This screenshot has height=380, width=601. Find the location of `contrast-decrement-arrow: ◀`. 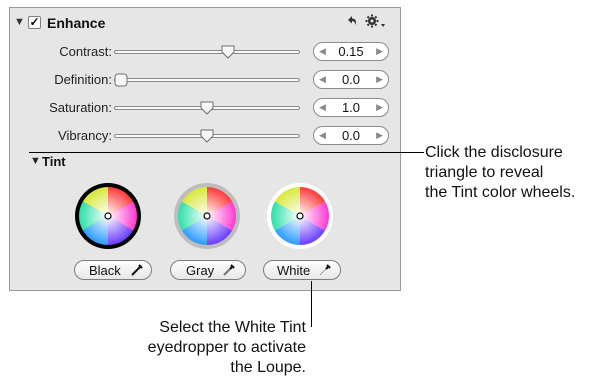

contrast-decrement-arrow: ◀ is located at coordinates (322, 51).